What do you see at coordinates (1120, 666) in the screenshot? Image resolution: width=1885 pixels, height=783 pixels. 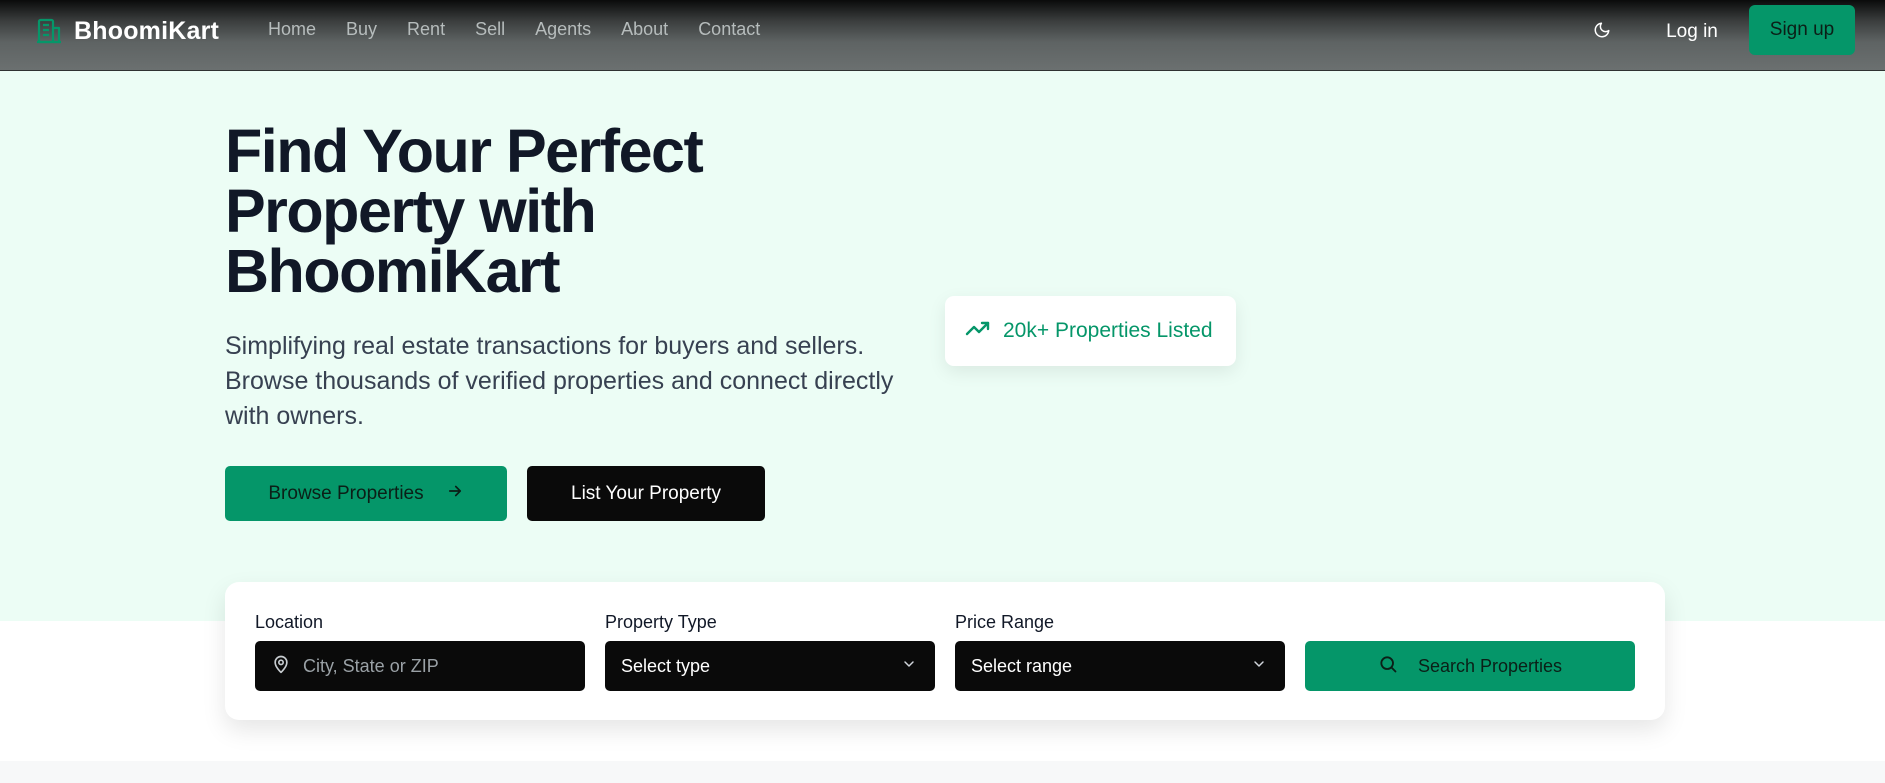 I see `price-range-select: Select range` at bounding box center [1120, 666].